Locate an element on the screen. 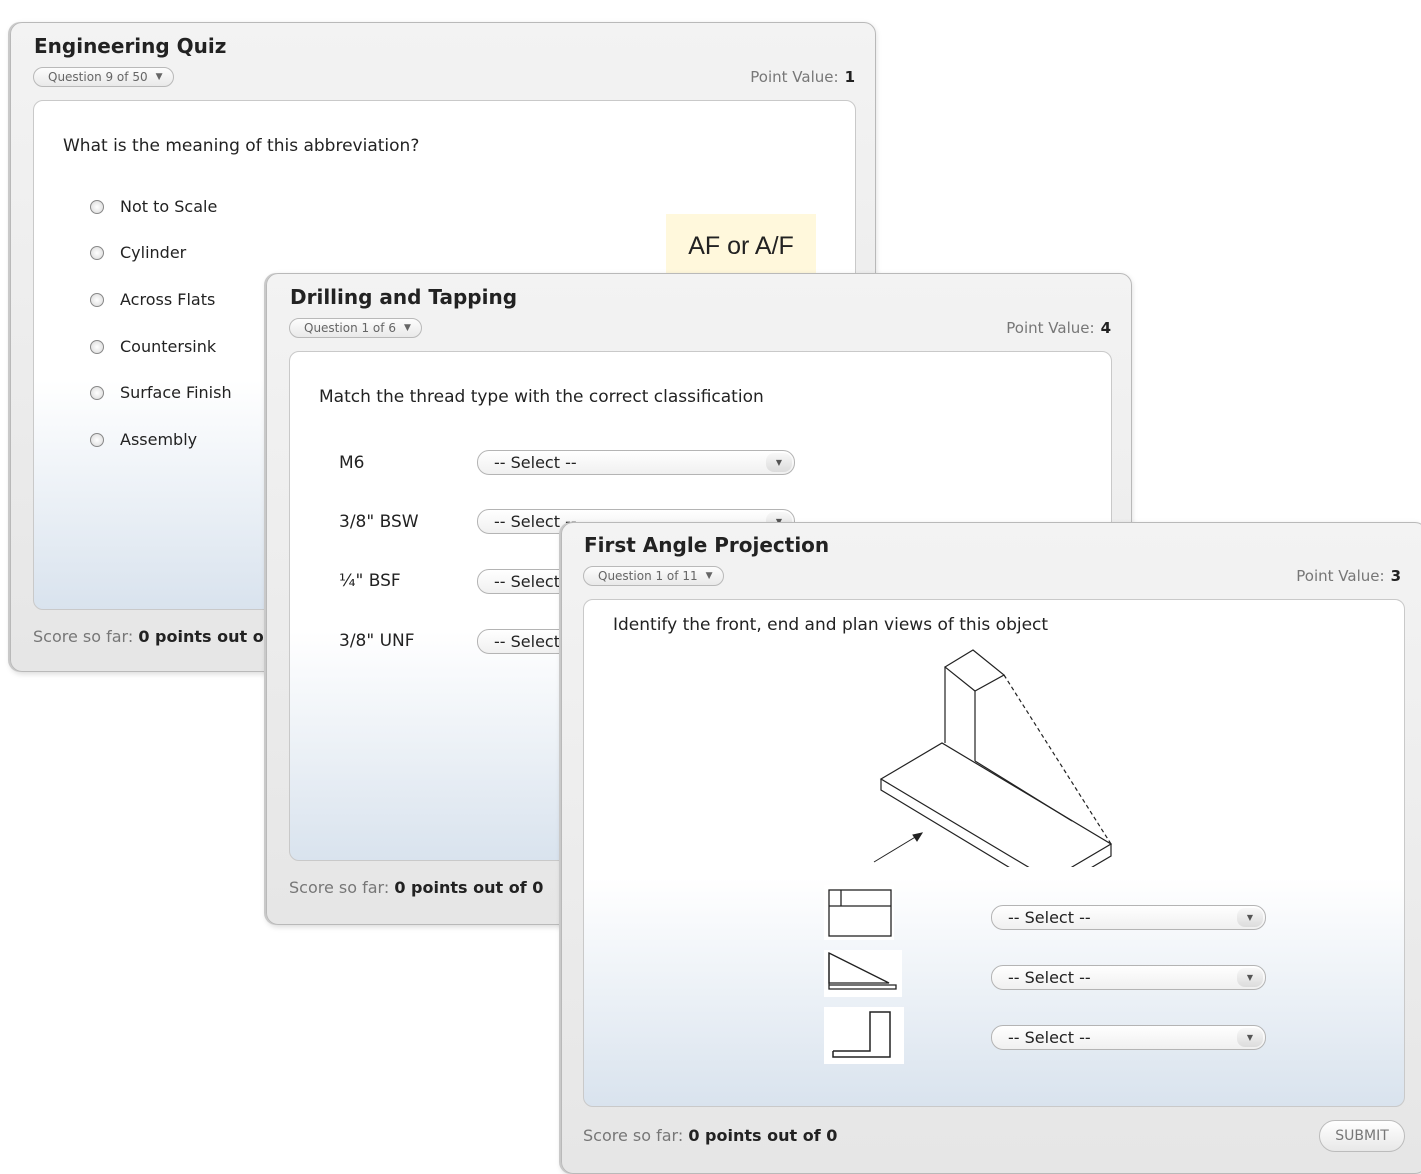 This screenshot has height=1174, width=1421. plan-view-thumbnail is located at coordinates (859, 912).